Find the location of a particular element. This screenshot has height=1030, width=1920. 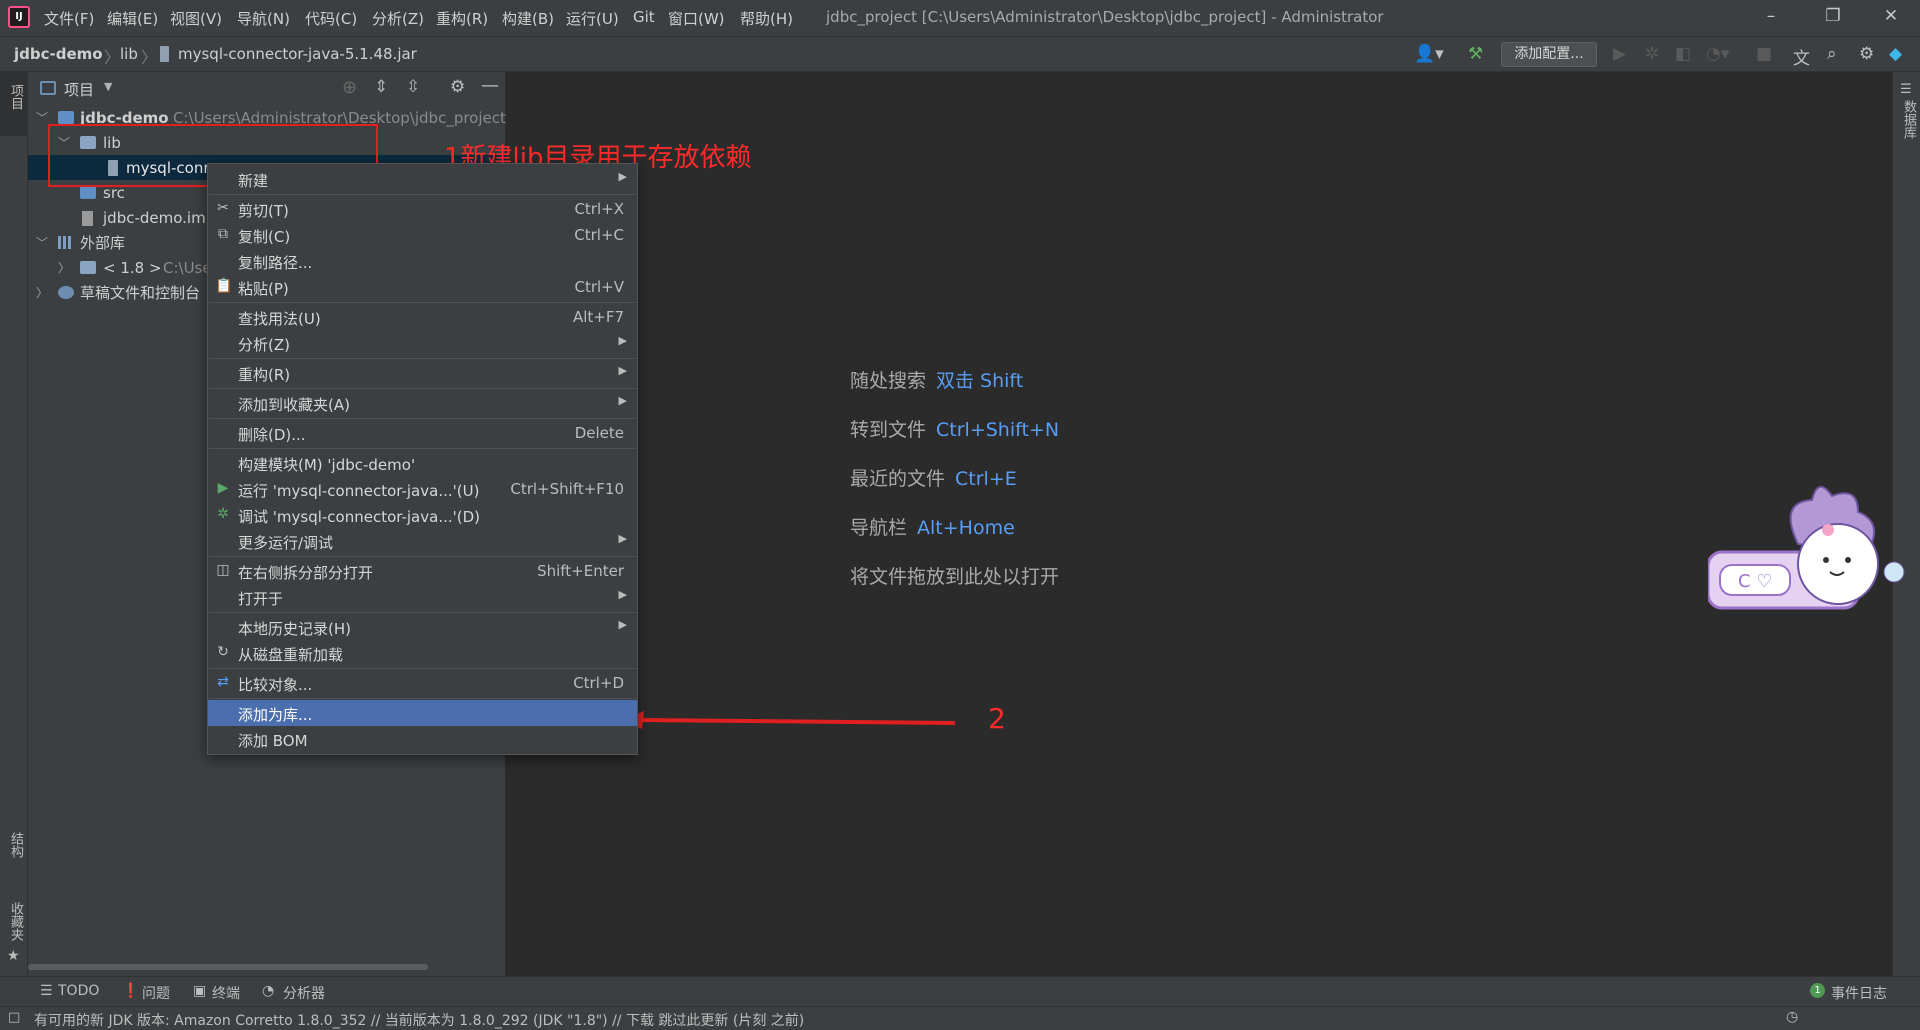

chevron-down-icon: ▼ is located at coordinates (108, 86).